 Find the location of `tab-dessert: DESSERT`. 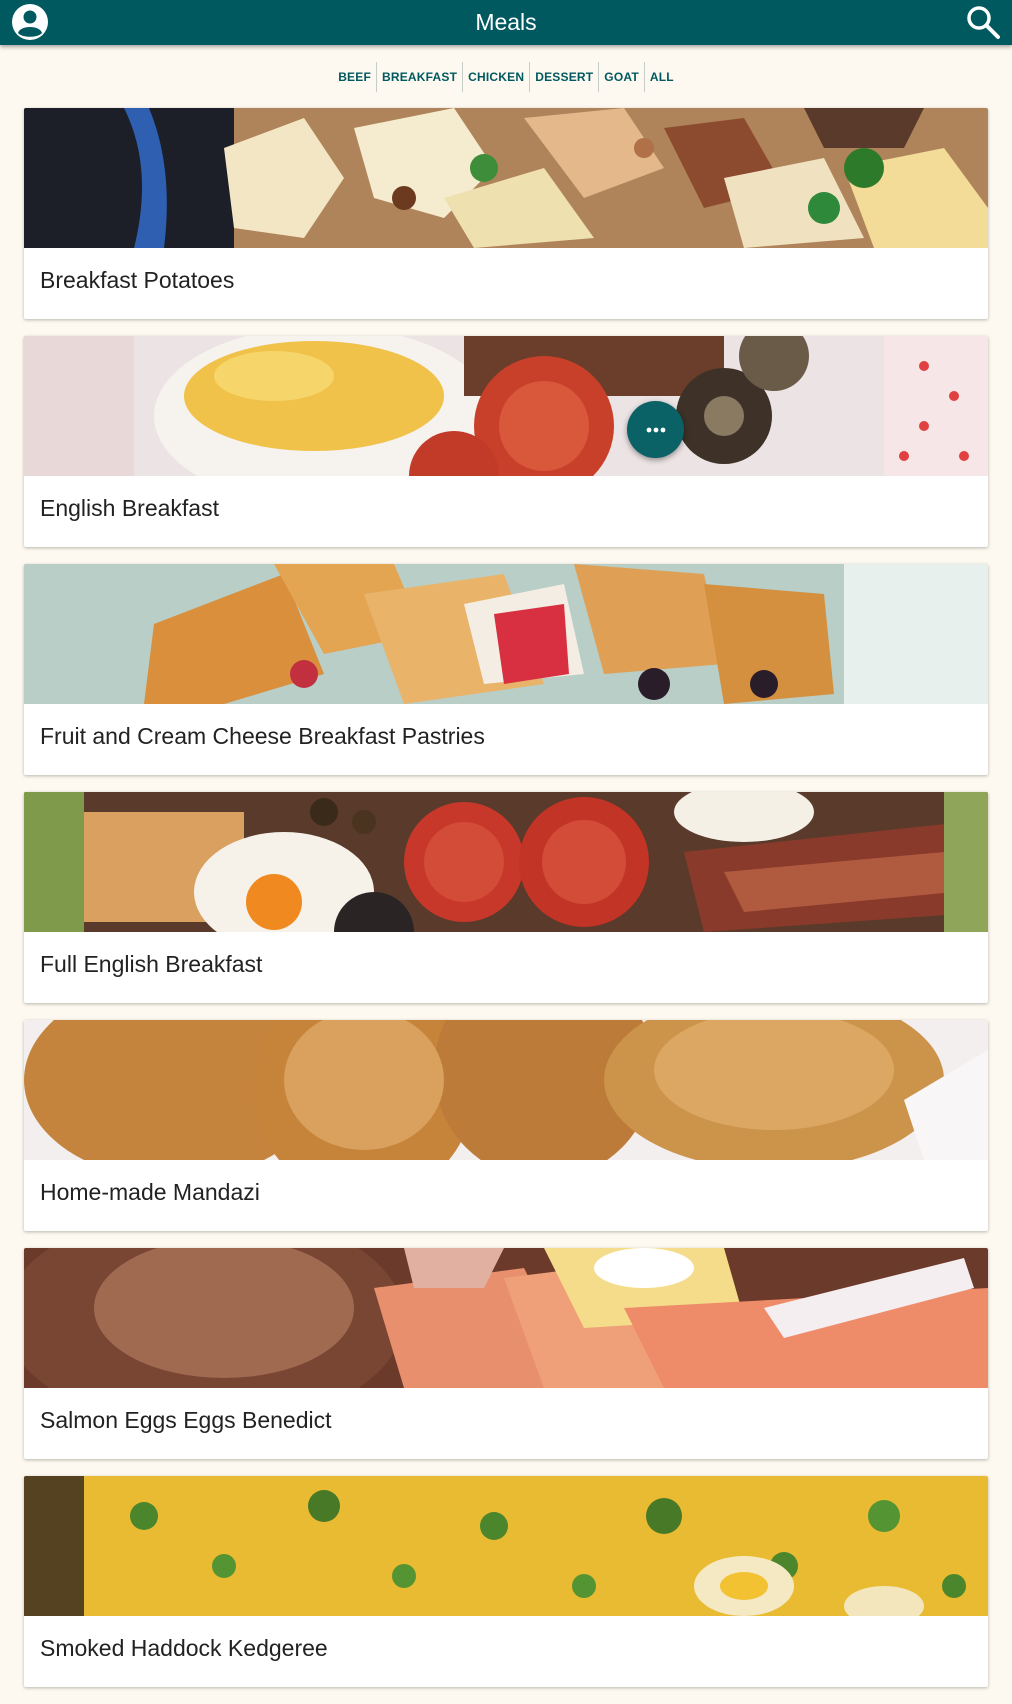

tab-dessert: DESSERT is located at coordinates (565, 77).